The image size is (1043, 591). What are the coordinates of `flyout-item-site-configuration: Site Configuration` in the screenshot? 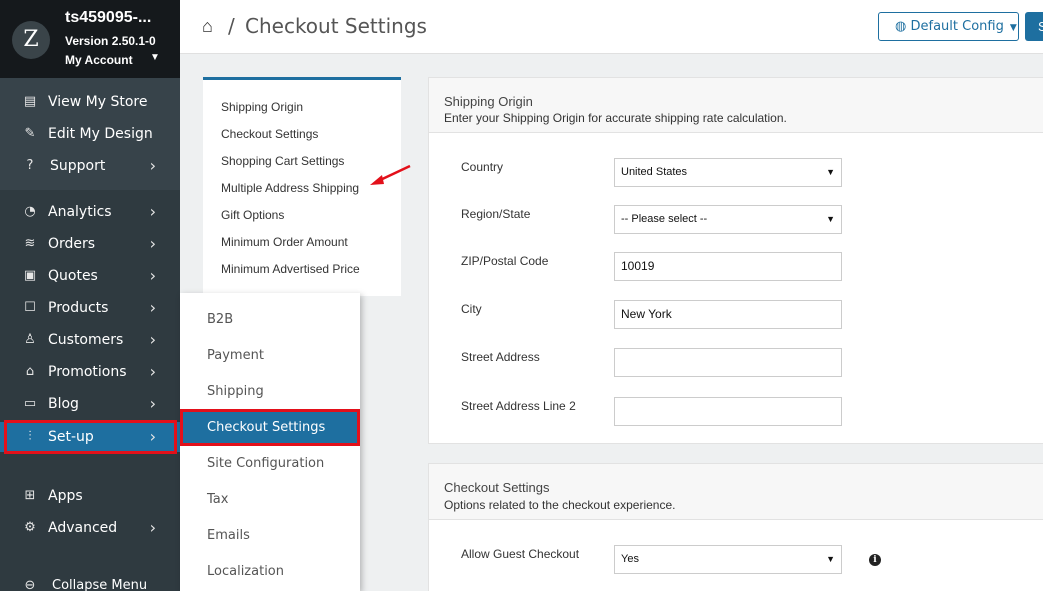 It's located at (270, 464).